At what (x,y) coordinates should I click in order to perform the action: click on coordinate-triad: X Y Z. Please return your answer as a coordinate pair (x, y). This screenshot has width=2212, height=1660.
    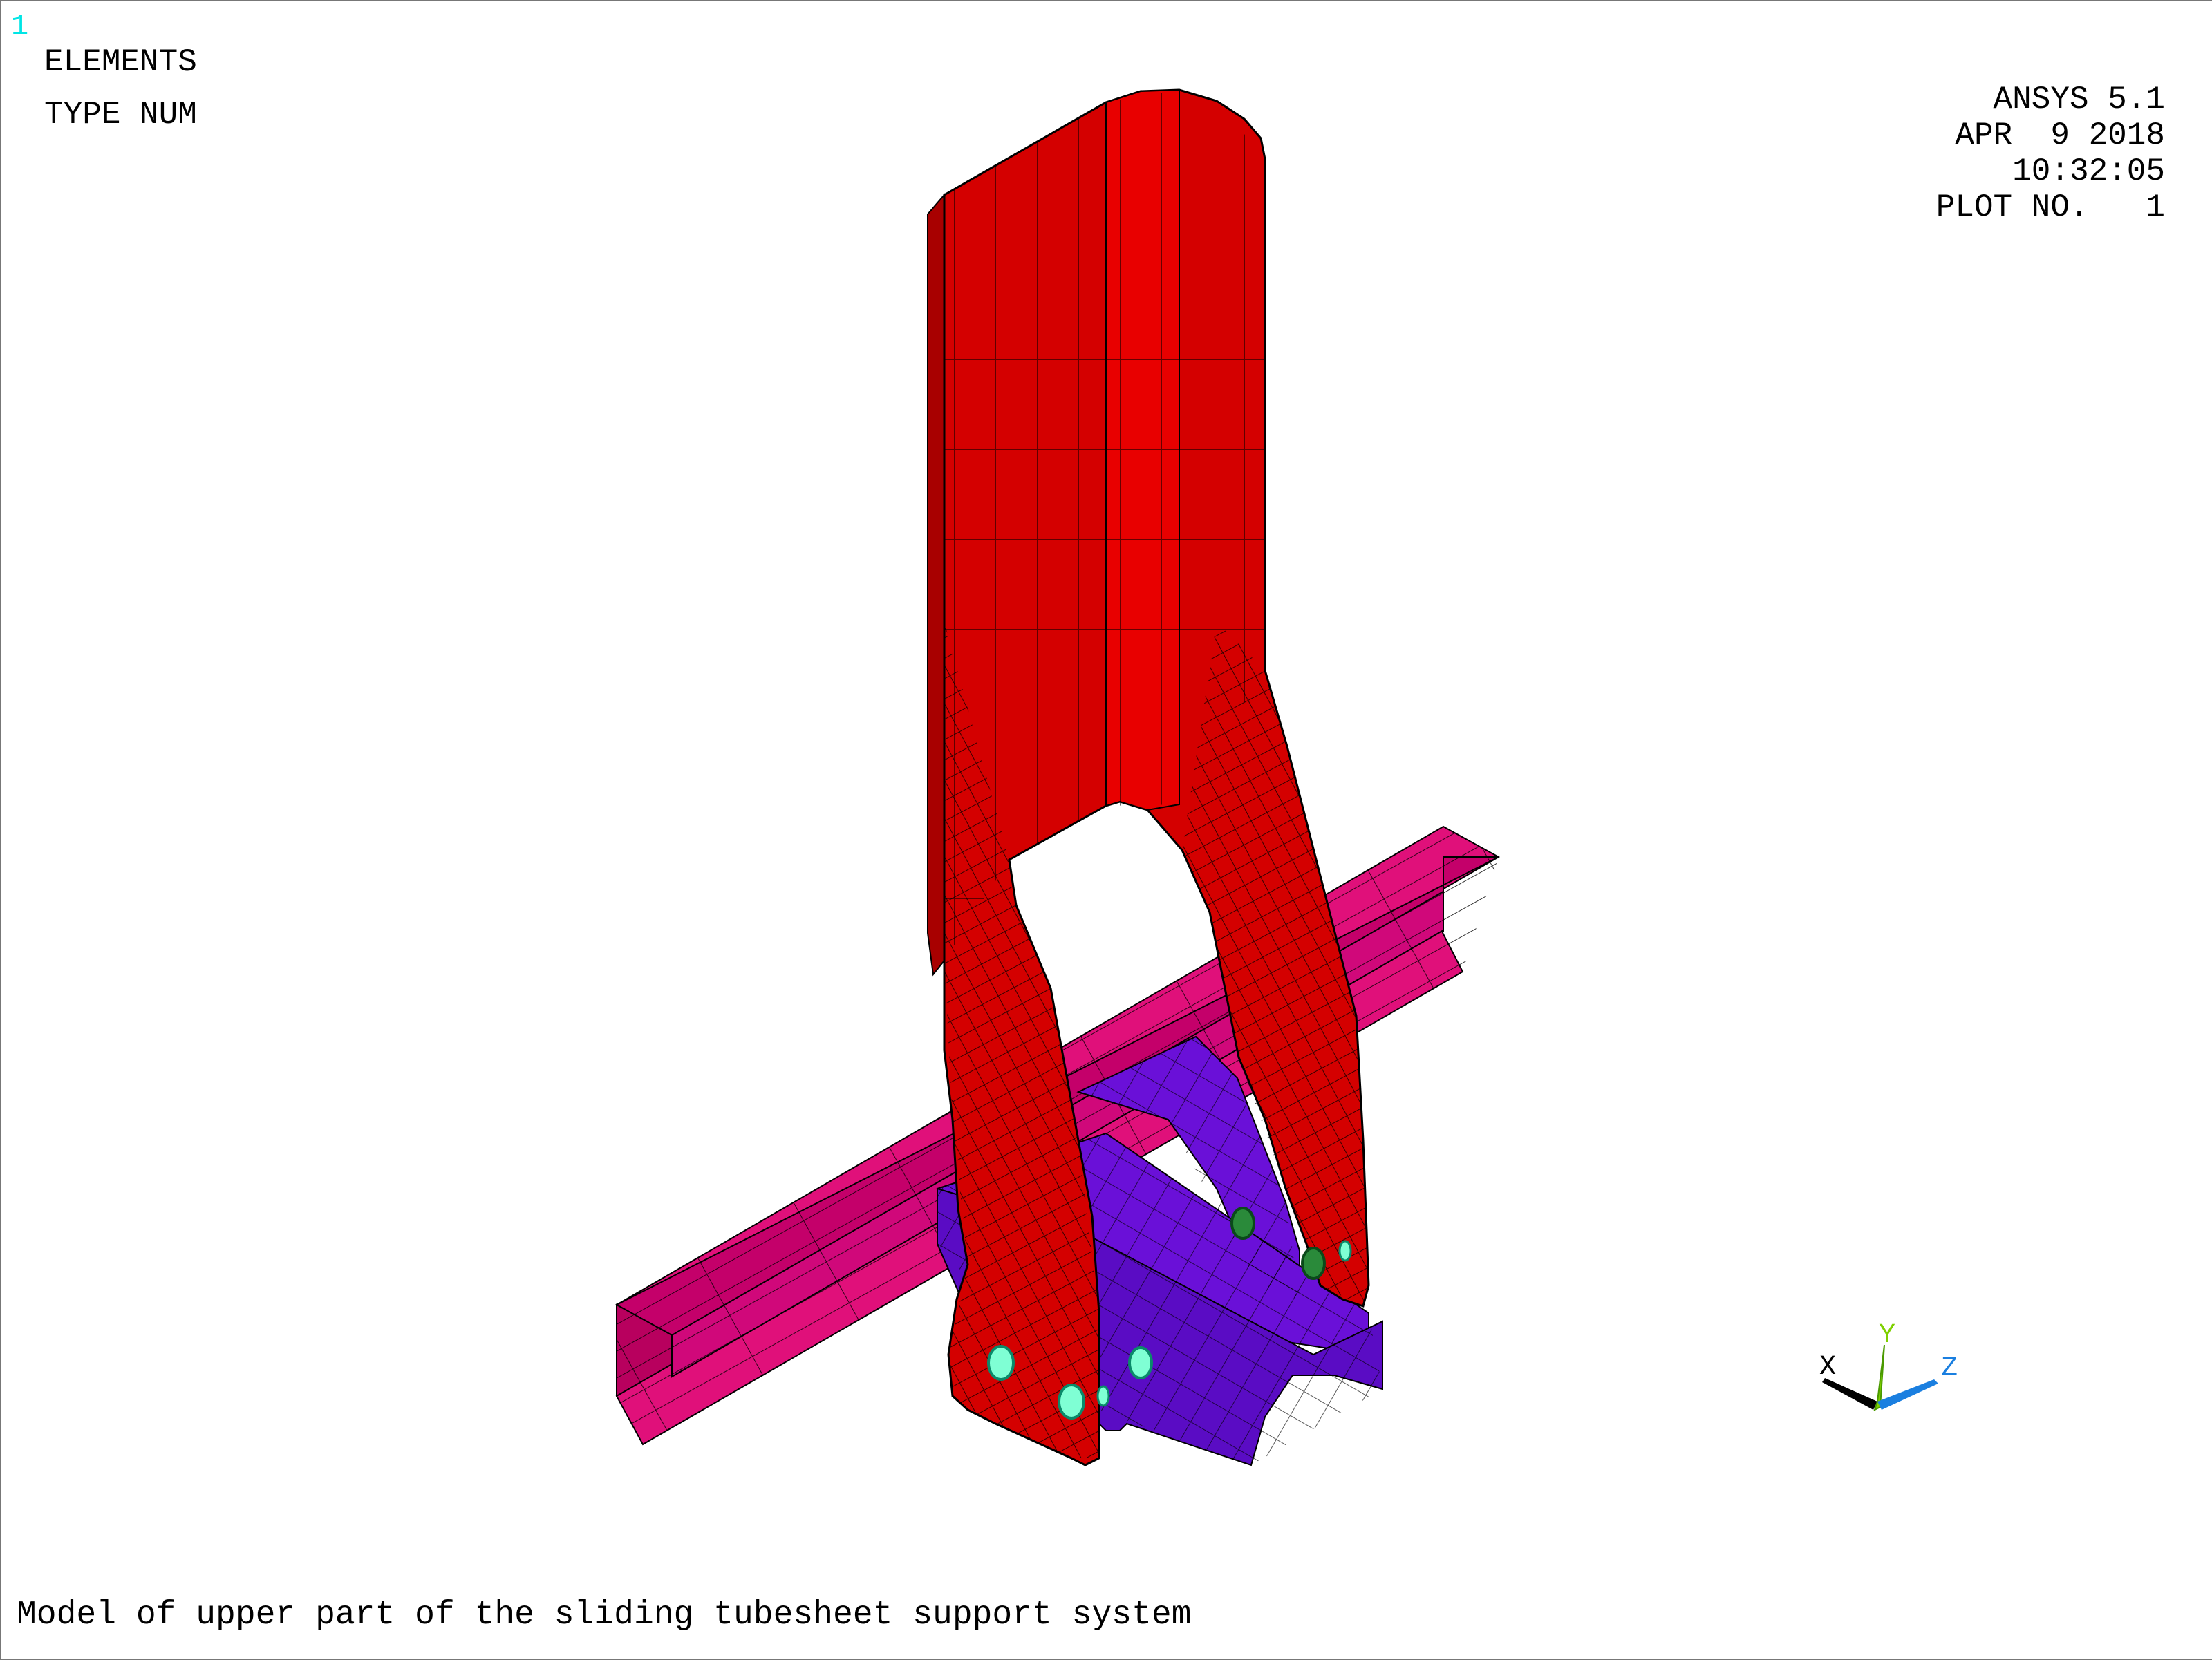
    Looking at the image, I should click on (1888, 1365).